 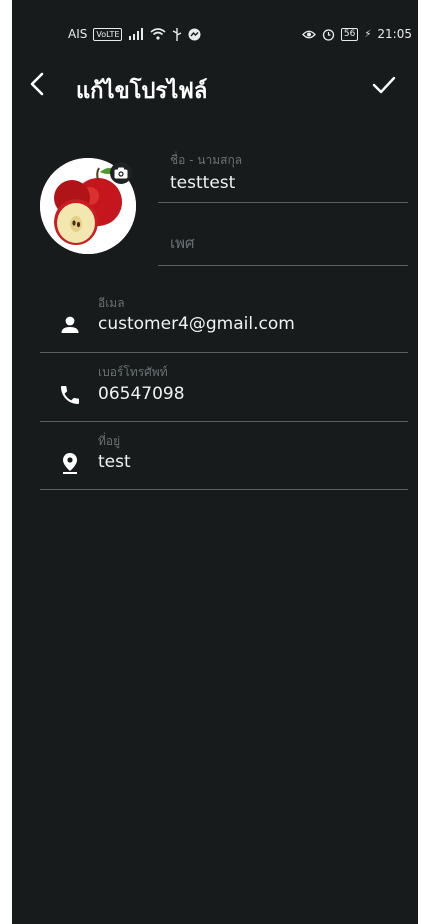 What do you see at coordinates (196, 324) in the screenshot?
I see `email-value: customer4@gmail.com` at bounding box center [196, 324].